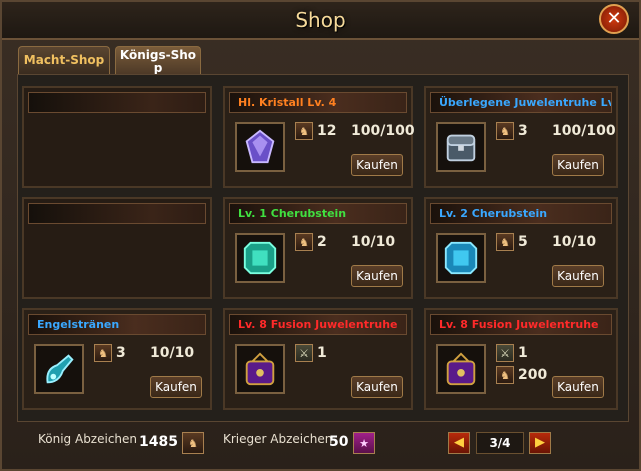  What do you see at coordinates (59, 369) in the screenshot?
I see `angel-tears-icon` at bounding box center [59, 369].